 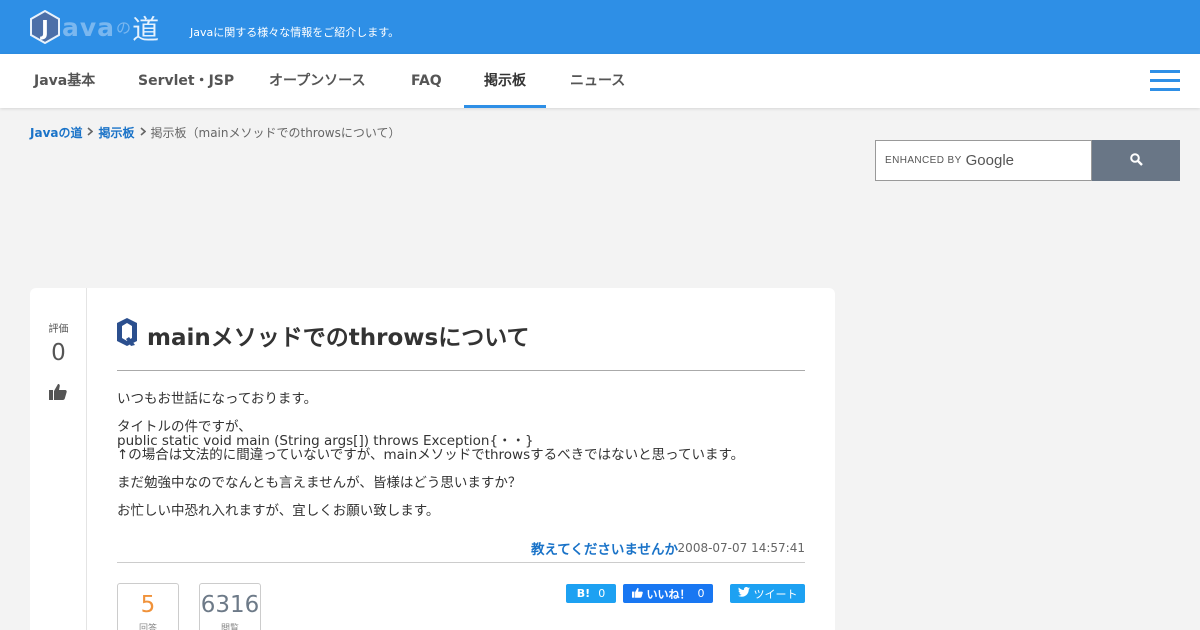 I want to click on main-nav: Java基本 Servlet・JSP オープンソース FAQ 掲示板 ニュース, so click(x=600, y=81).